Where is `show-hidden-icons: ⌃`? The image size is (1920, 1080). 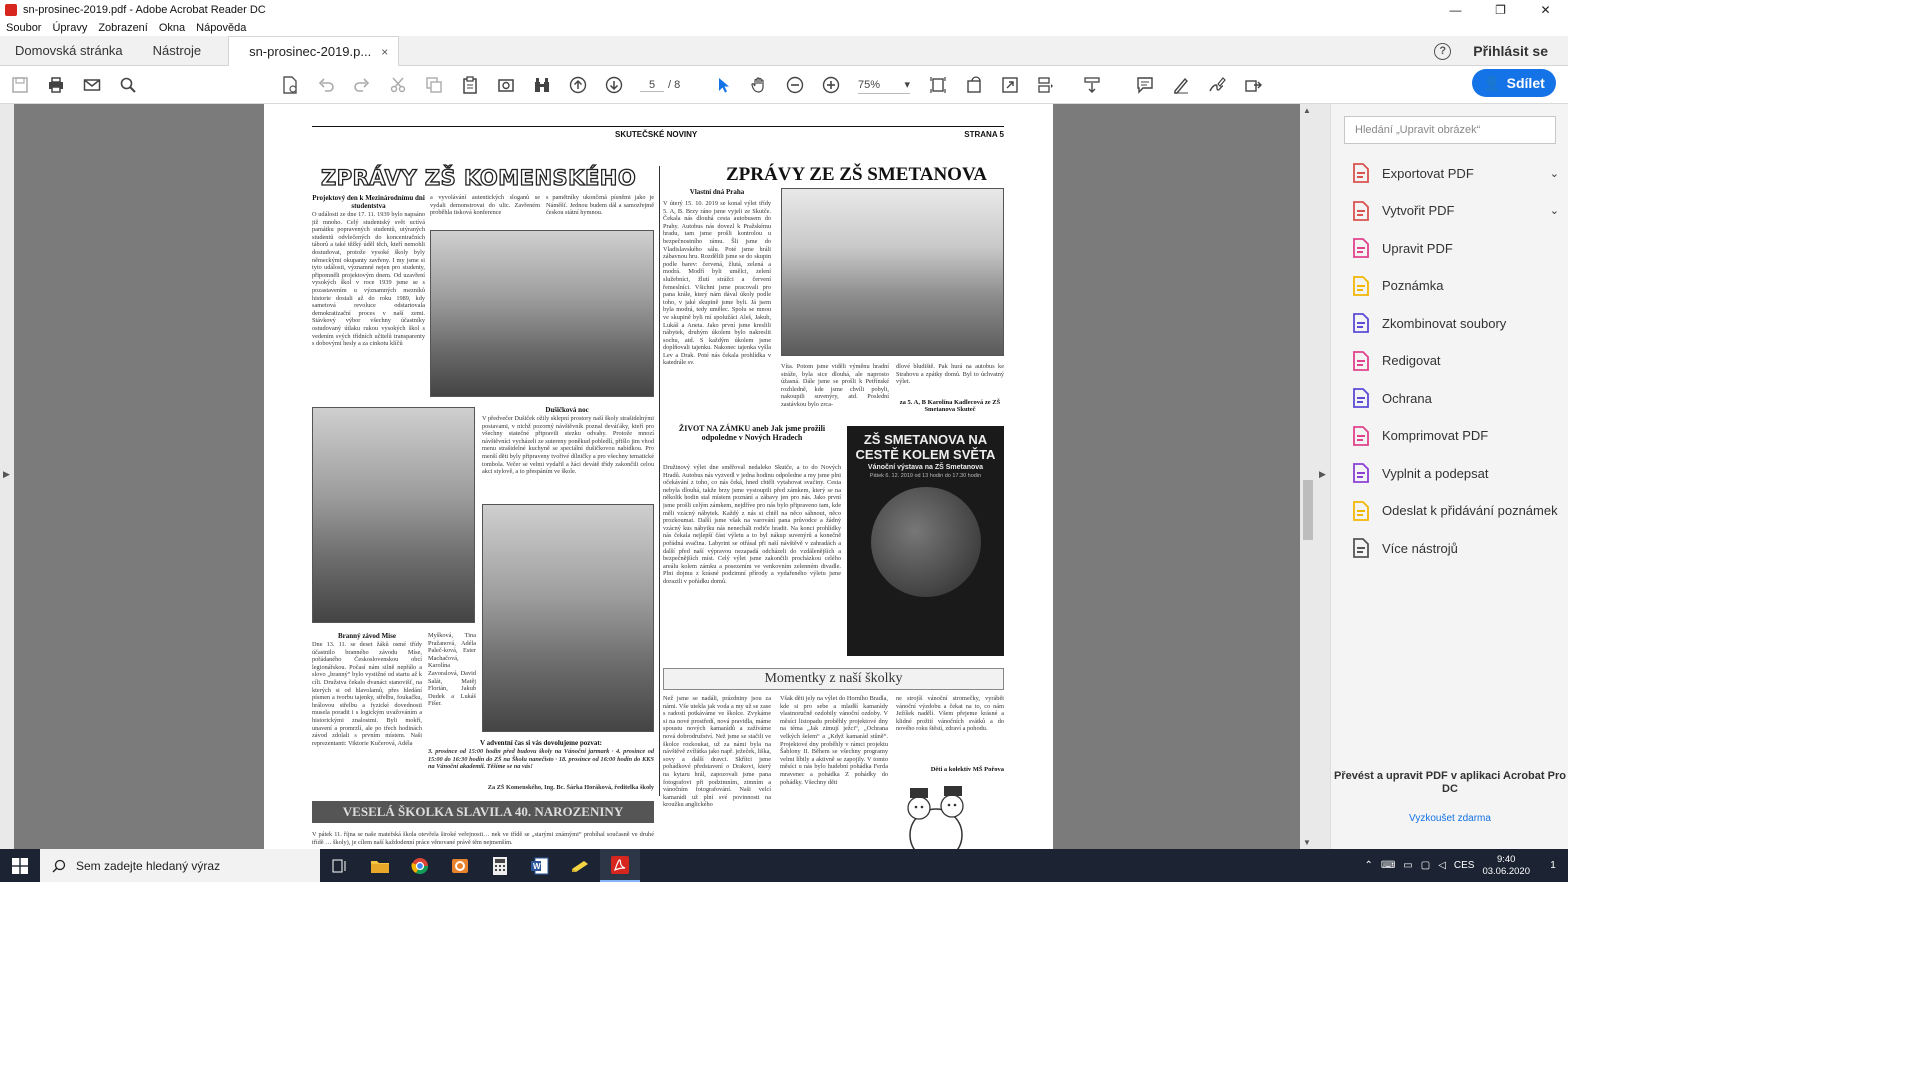
show-hidden-icons: ⌃ is located at coordinates (1368, 865).